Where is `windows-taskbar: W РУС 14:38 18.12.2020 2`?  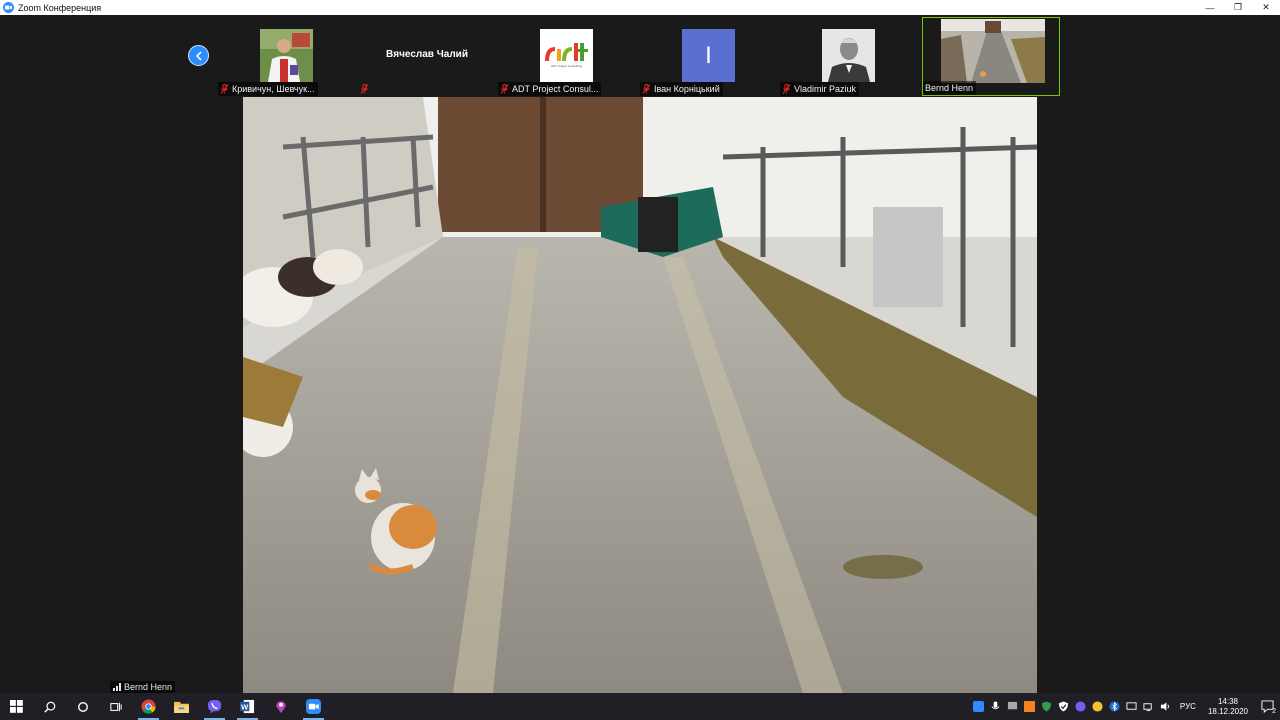
windows-taskbar: W РУС 14:38 18.12.2020 2 is located at coordinates (640, 706).